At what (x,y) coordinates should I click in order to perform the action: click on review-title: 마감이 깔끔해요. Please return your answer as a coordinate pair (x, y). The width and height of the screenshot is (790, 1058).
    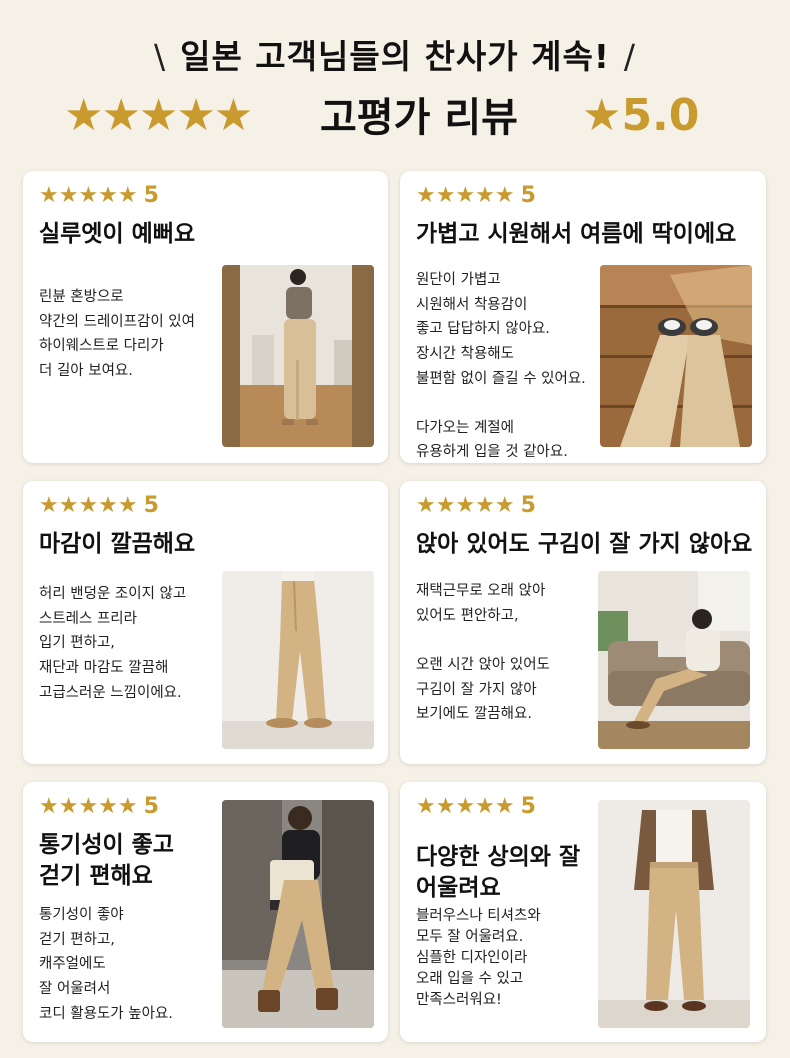
    Looking at the image, I should click on (117, 544).